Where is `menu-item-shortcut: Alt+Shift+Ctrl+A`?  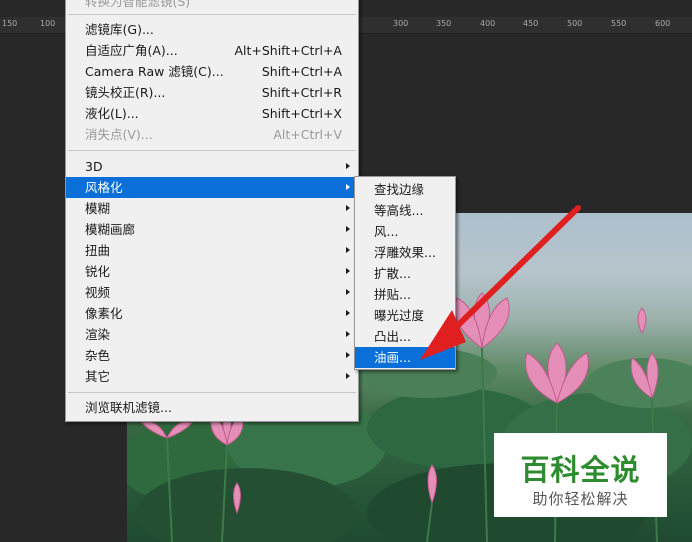
menu-item-shortcut: Alt+Shift+Ctrl+A is located at coordinates (288, 50).